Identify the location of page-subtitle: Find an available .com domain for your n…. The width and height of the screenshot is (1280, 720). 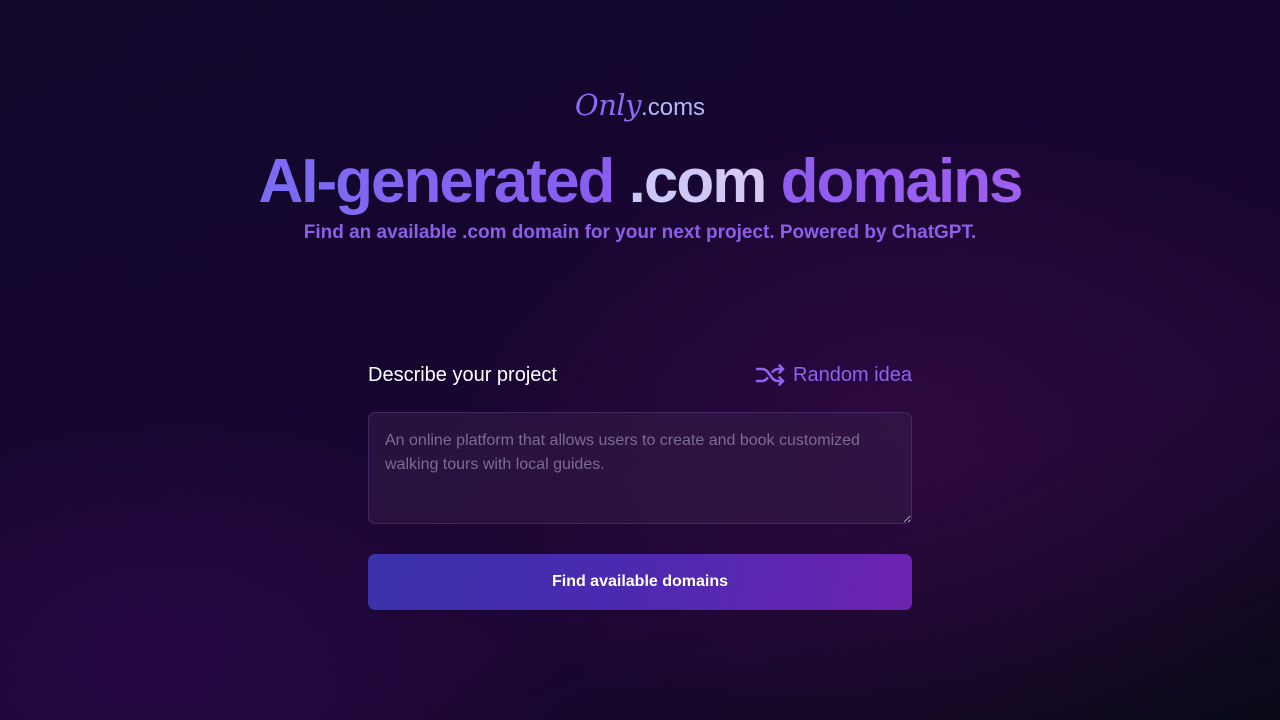
(640, 232).